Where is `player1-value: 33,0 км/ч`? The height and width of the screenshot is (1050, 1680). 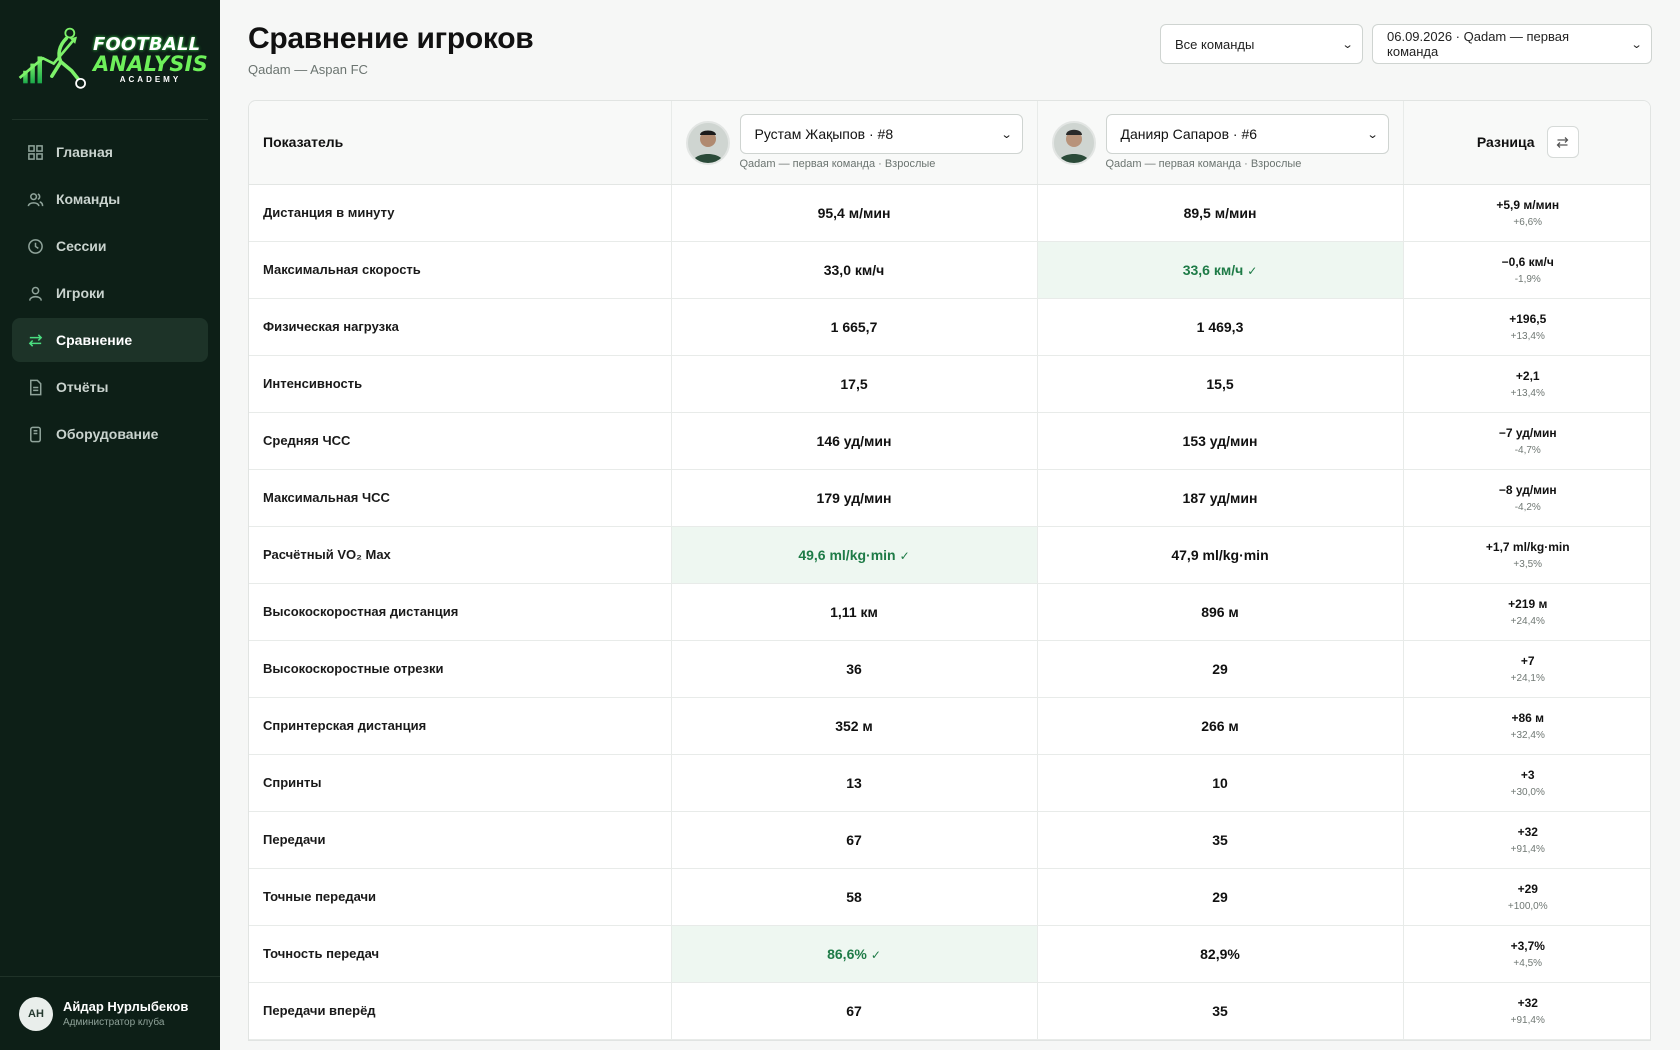 player1-value: 33,0 км/ч is located at coordinates (854, 270).